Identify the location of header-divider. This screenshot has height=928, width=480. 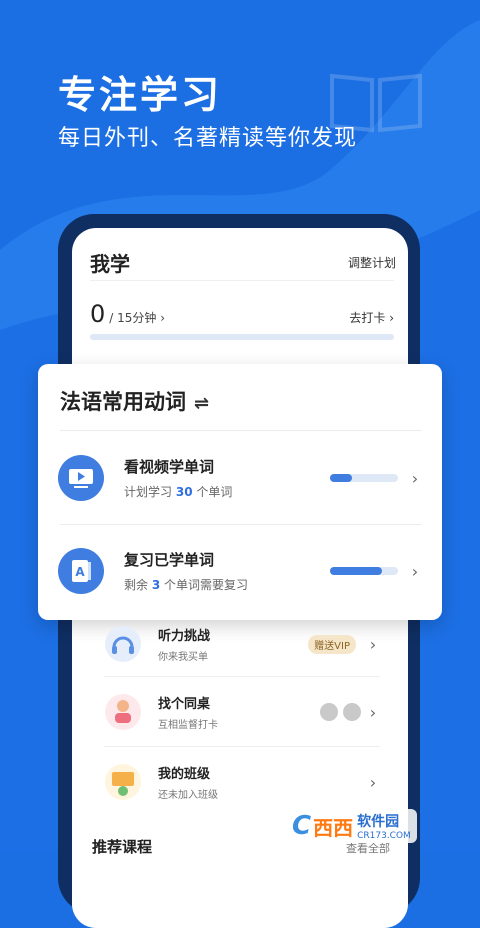
(242, 280).